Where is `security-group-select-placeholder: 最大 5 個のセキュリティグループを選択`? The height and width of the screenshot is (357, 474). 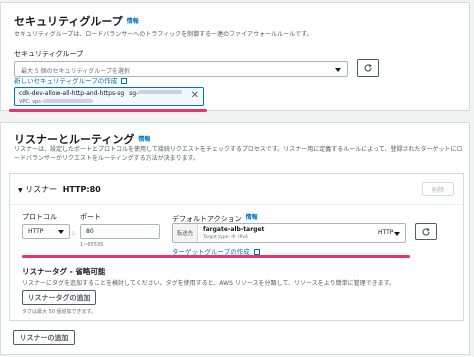
security-group-select-placeholder: 最大 5 個のセキュリティグループを選択 is located at coordinates (75, 71).